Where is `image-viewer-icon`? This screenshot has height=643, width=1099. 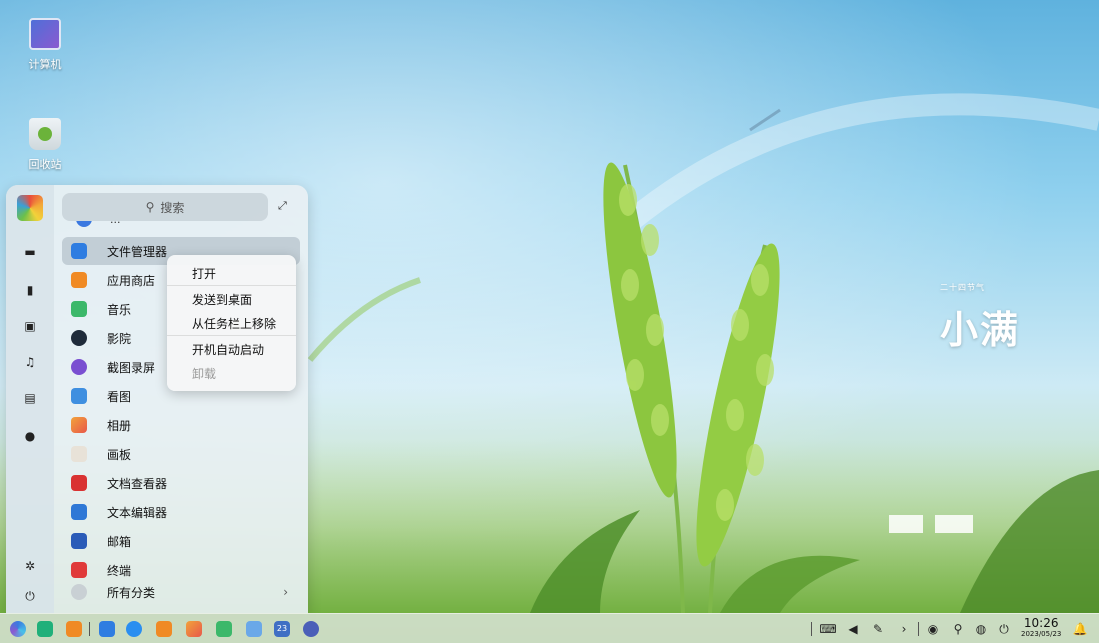 image-viewer-icon is located at coordinates (79, 396).